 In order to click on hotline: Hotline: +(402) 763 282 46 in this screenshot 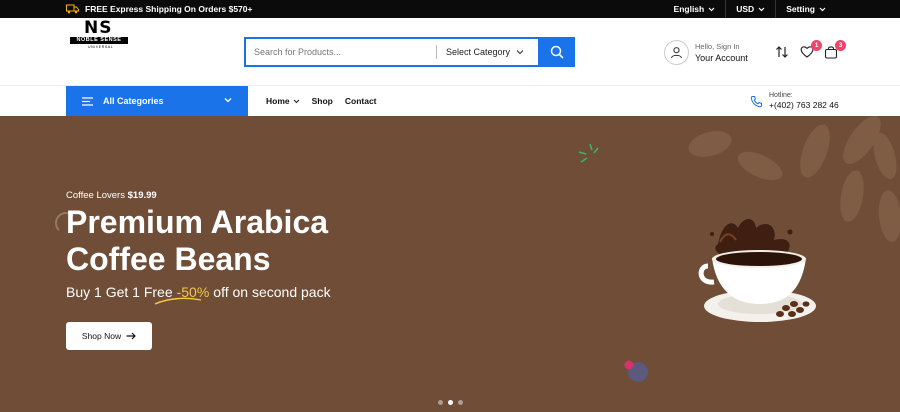, I will do `click(794, 101)`.